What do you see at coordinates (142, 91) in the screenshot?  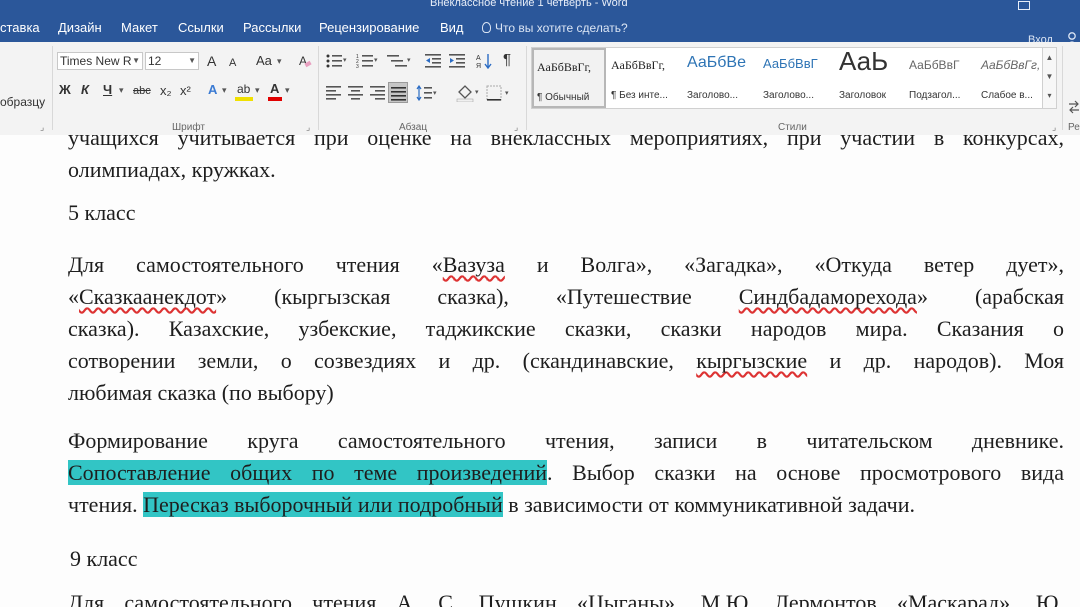 I see `strikethrough-button: abc` at bounding box center [142, 91].